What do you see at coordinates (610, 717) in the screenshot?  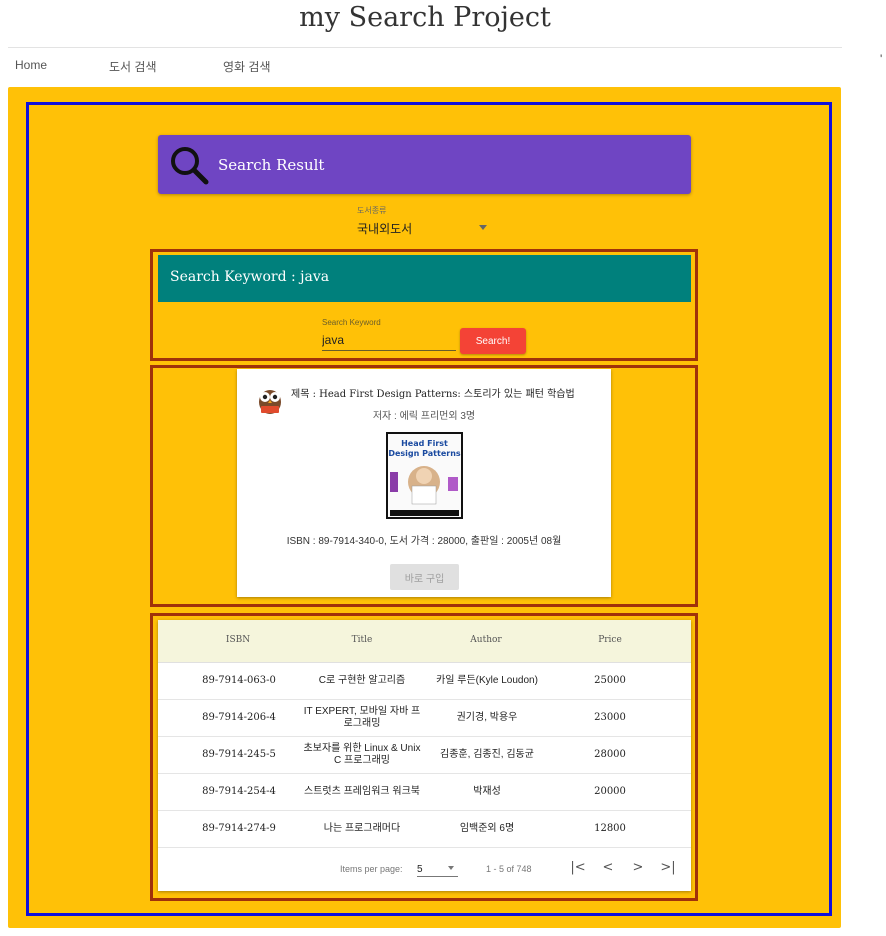 I see `cell-price: 23000` at bounding box center [610, 717].